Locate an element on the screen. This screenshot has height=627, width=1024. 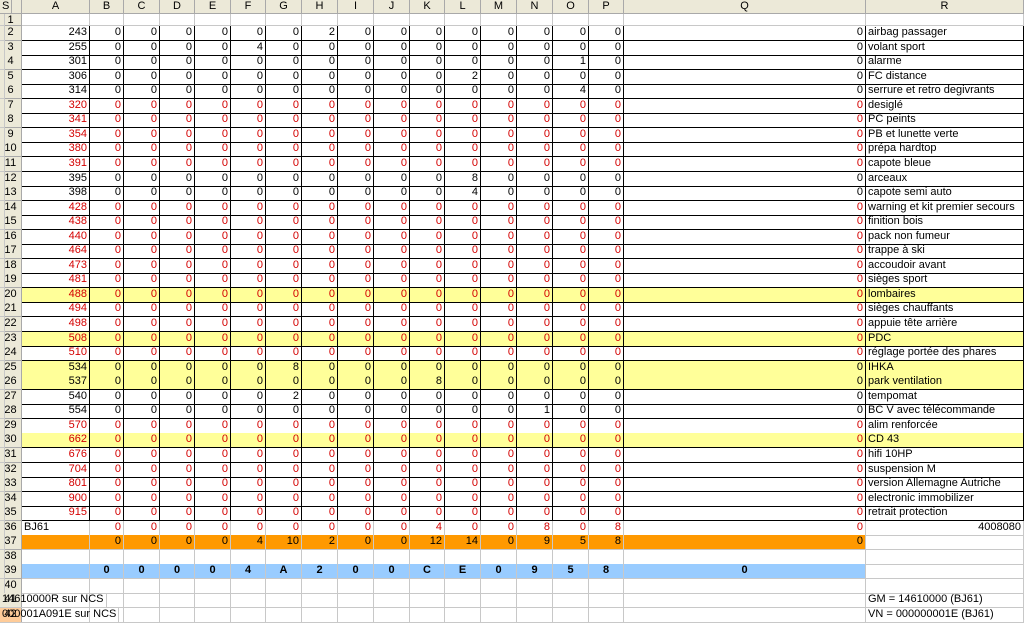
value-cell: 4 is located at coordinates (463, 193).